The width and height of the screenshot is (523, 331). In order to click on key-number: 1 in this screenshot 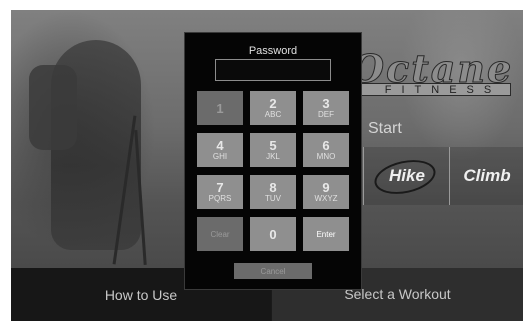, I will do `click(220, 108)`.